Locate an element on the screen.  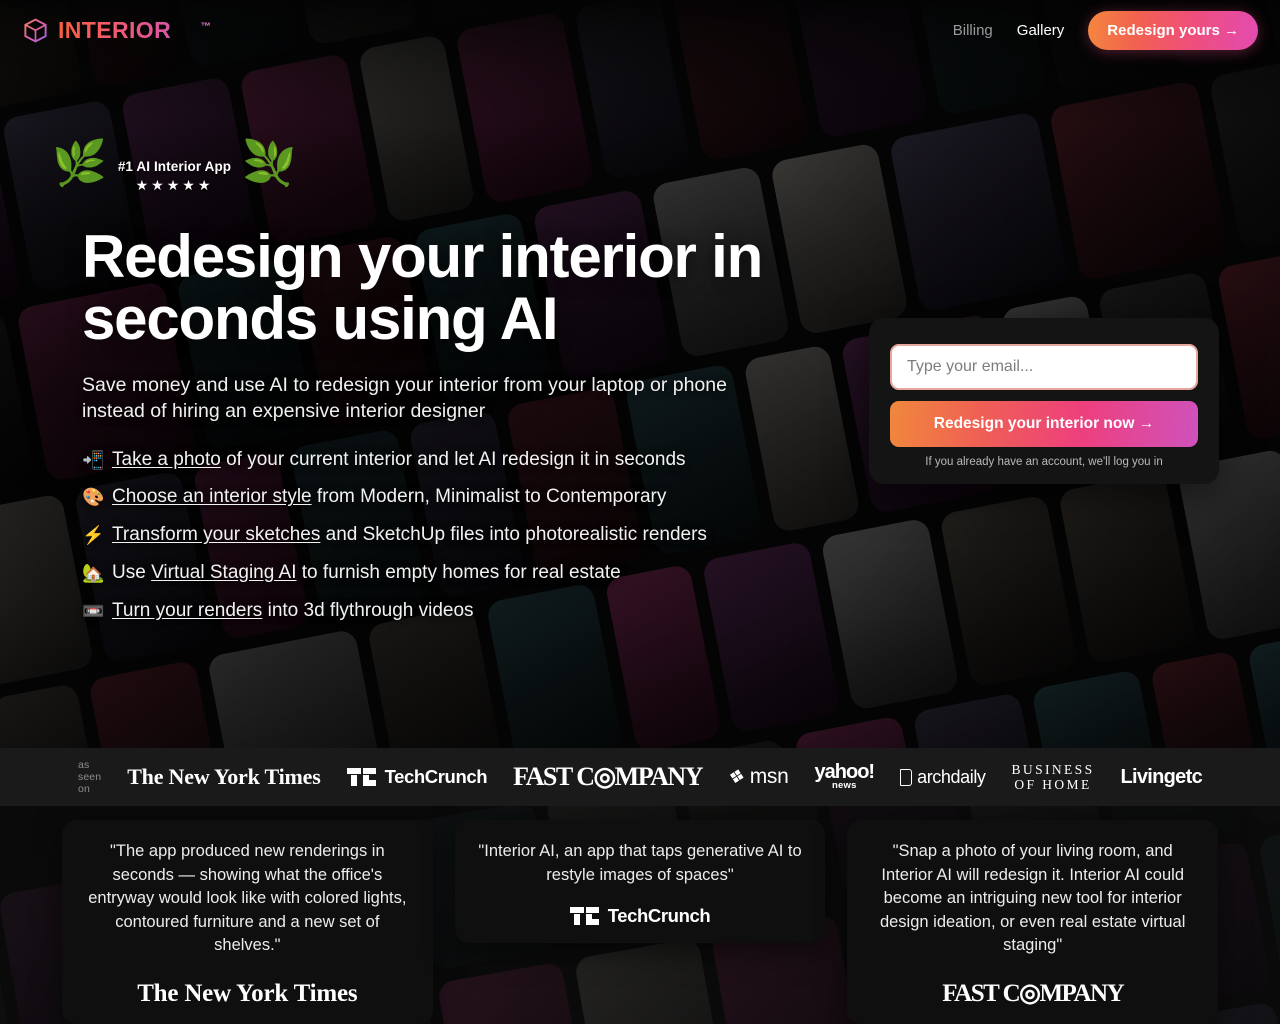
testimonial-source-logo: TechCrunch is located at coordinates (640, 907).